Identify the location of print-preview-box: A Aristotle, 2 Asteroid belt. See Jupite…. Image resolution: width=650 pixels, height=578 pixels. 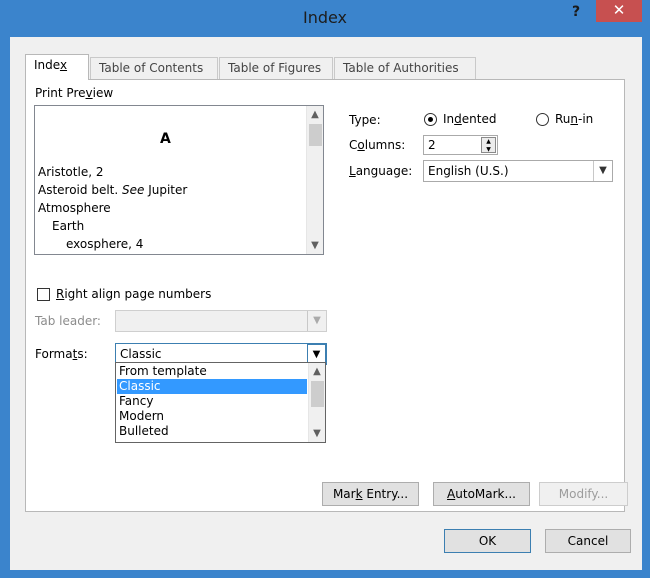
(179, 180).